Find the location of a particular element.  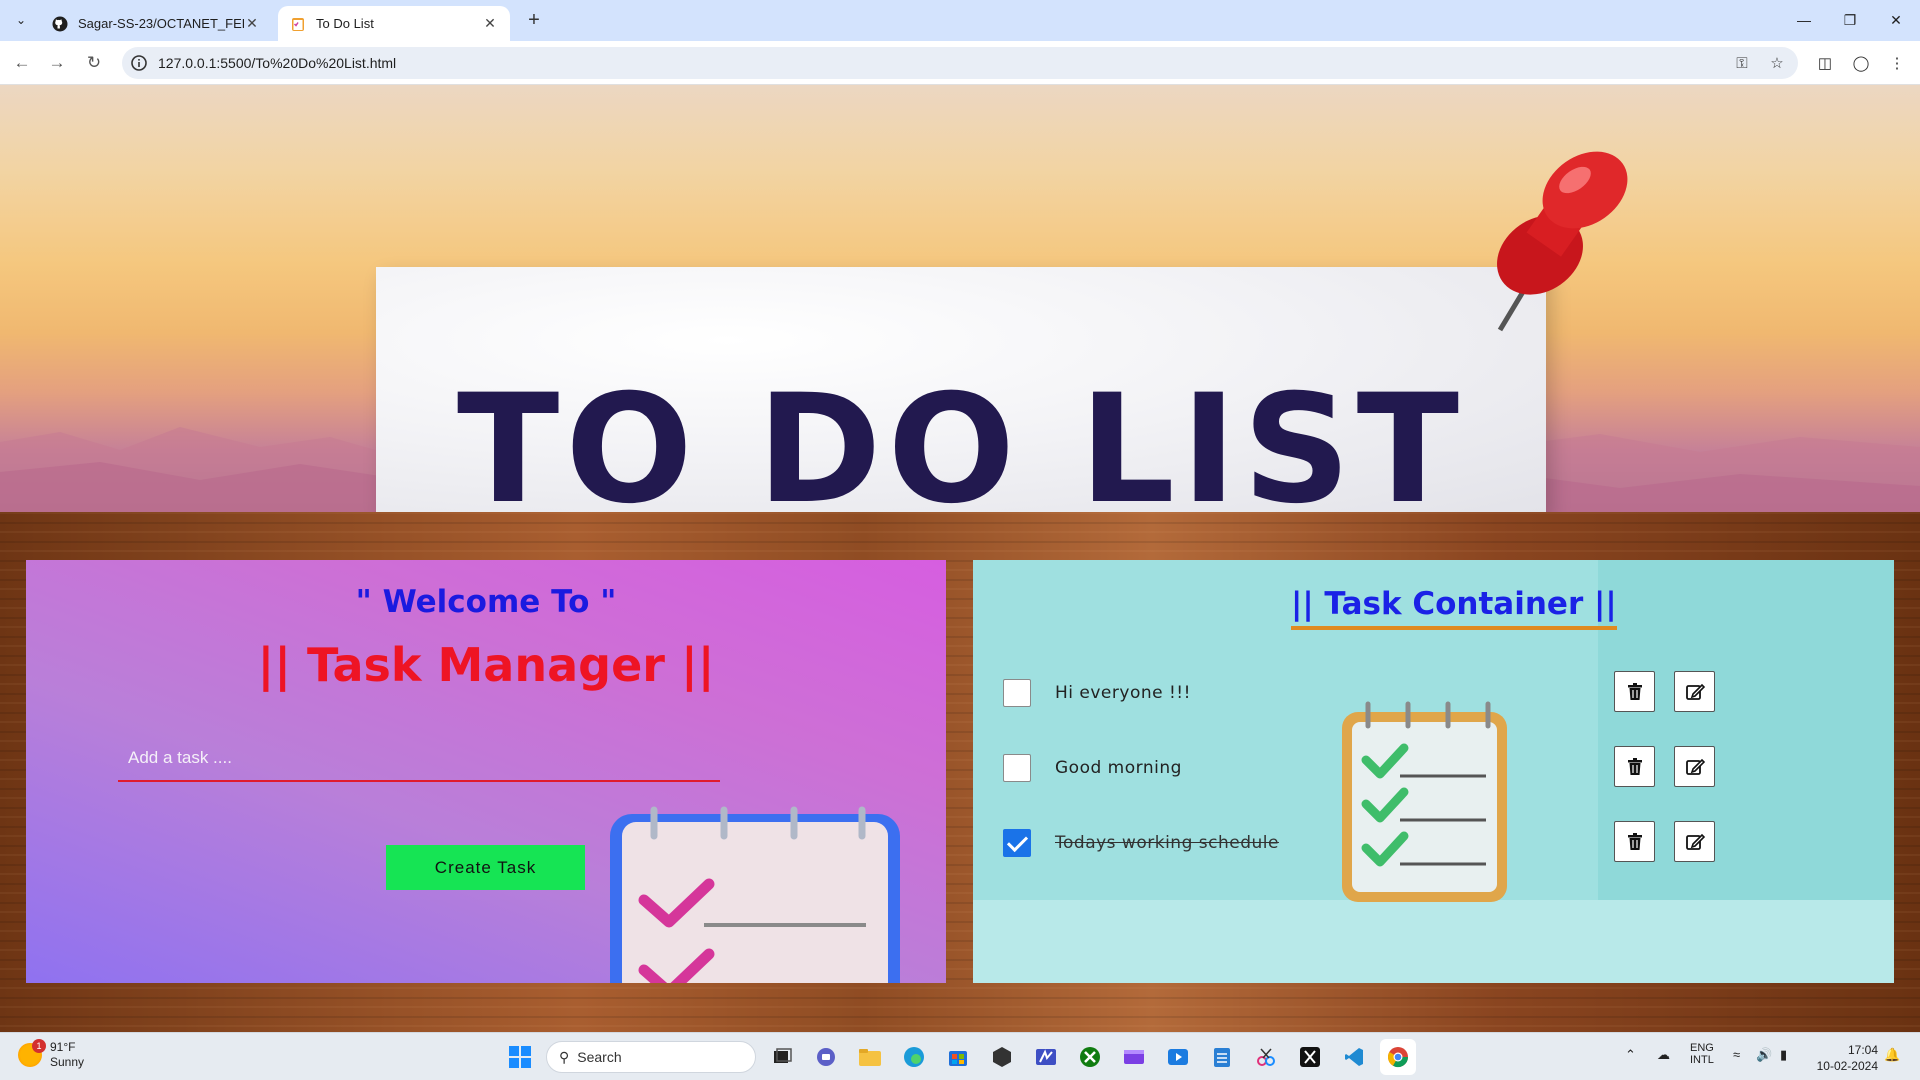

profile-avatar-icon: ◯ is located at coordinates (1861, 64).